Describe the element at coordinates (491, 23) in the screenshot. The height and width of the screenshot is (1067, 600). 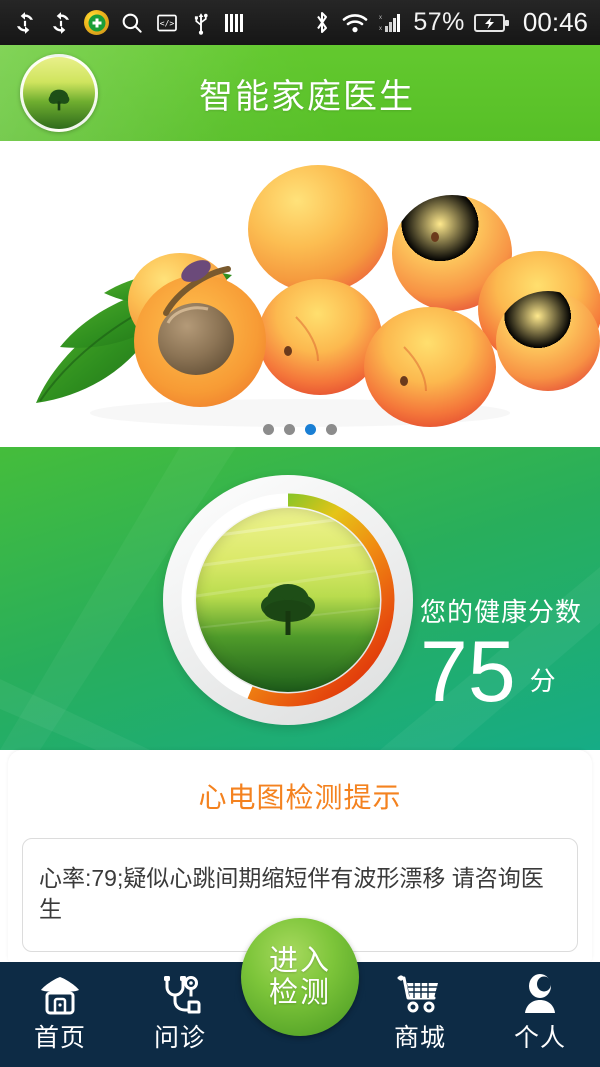
I see `battery-charging-icon` at that location.